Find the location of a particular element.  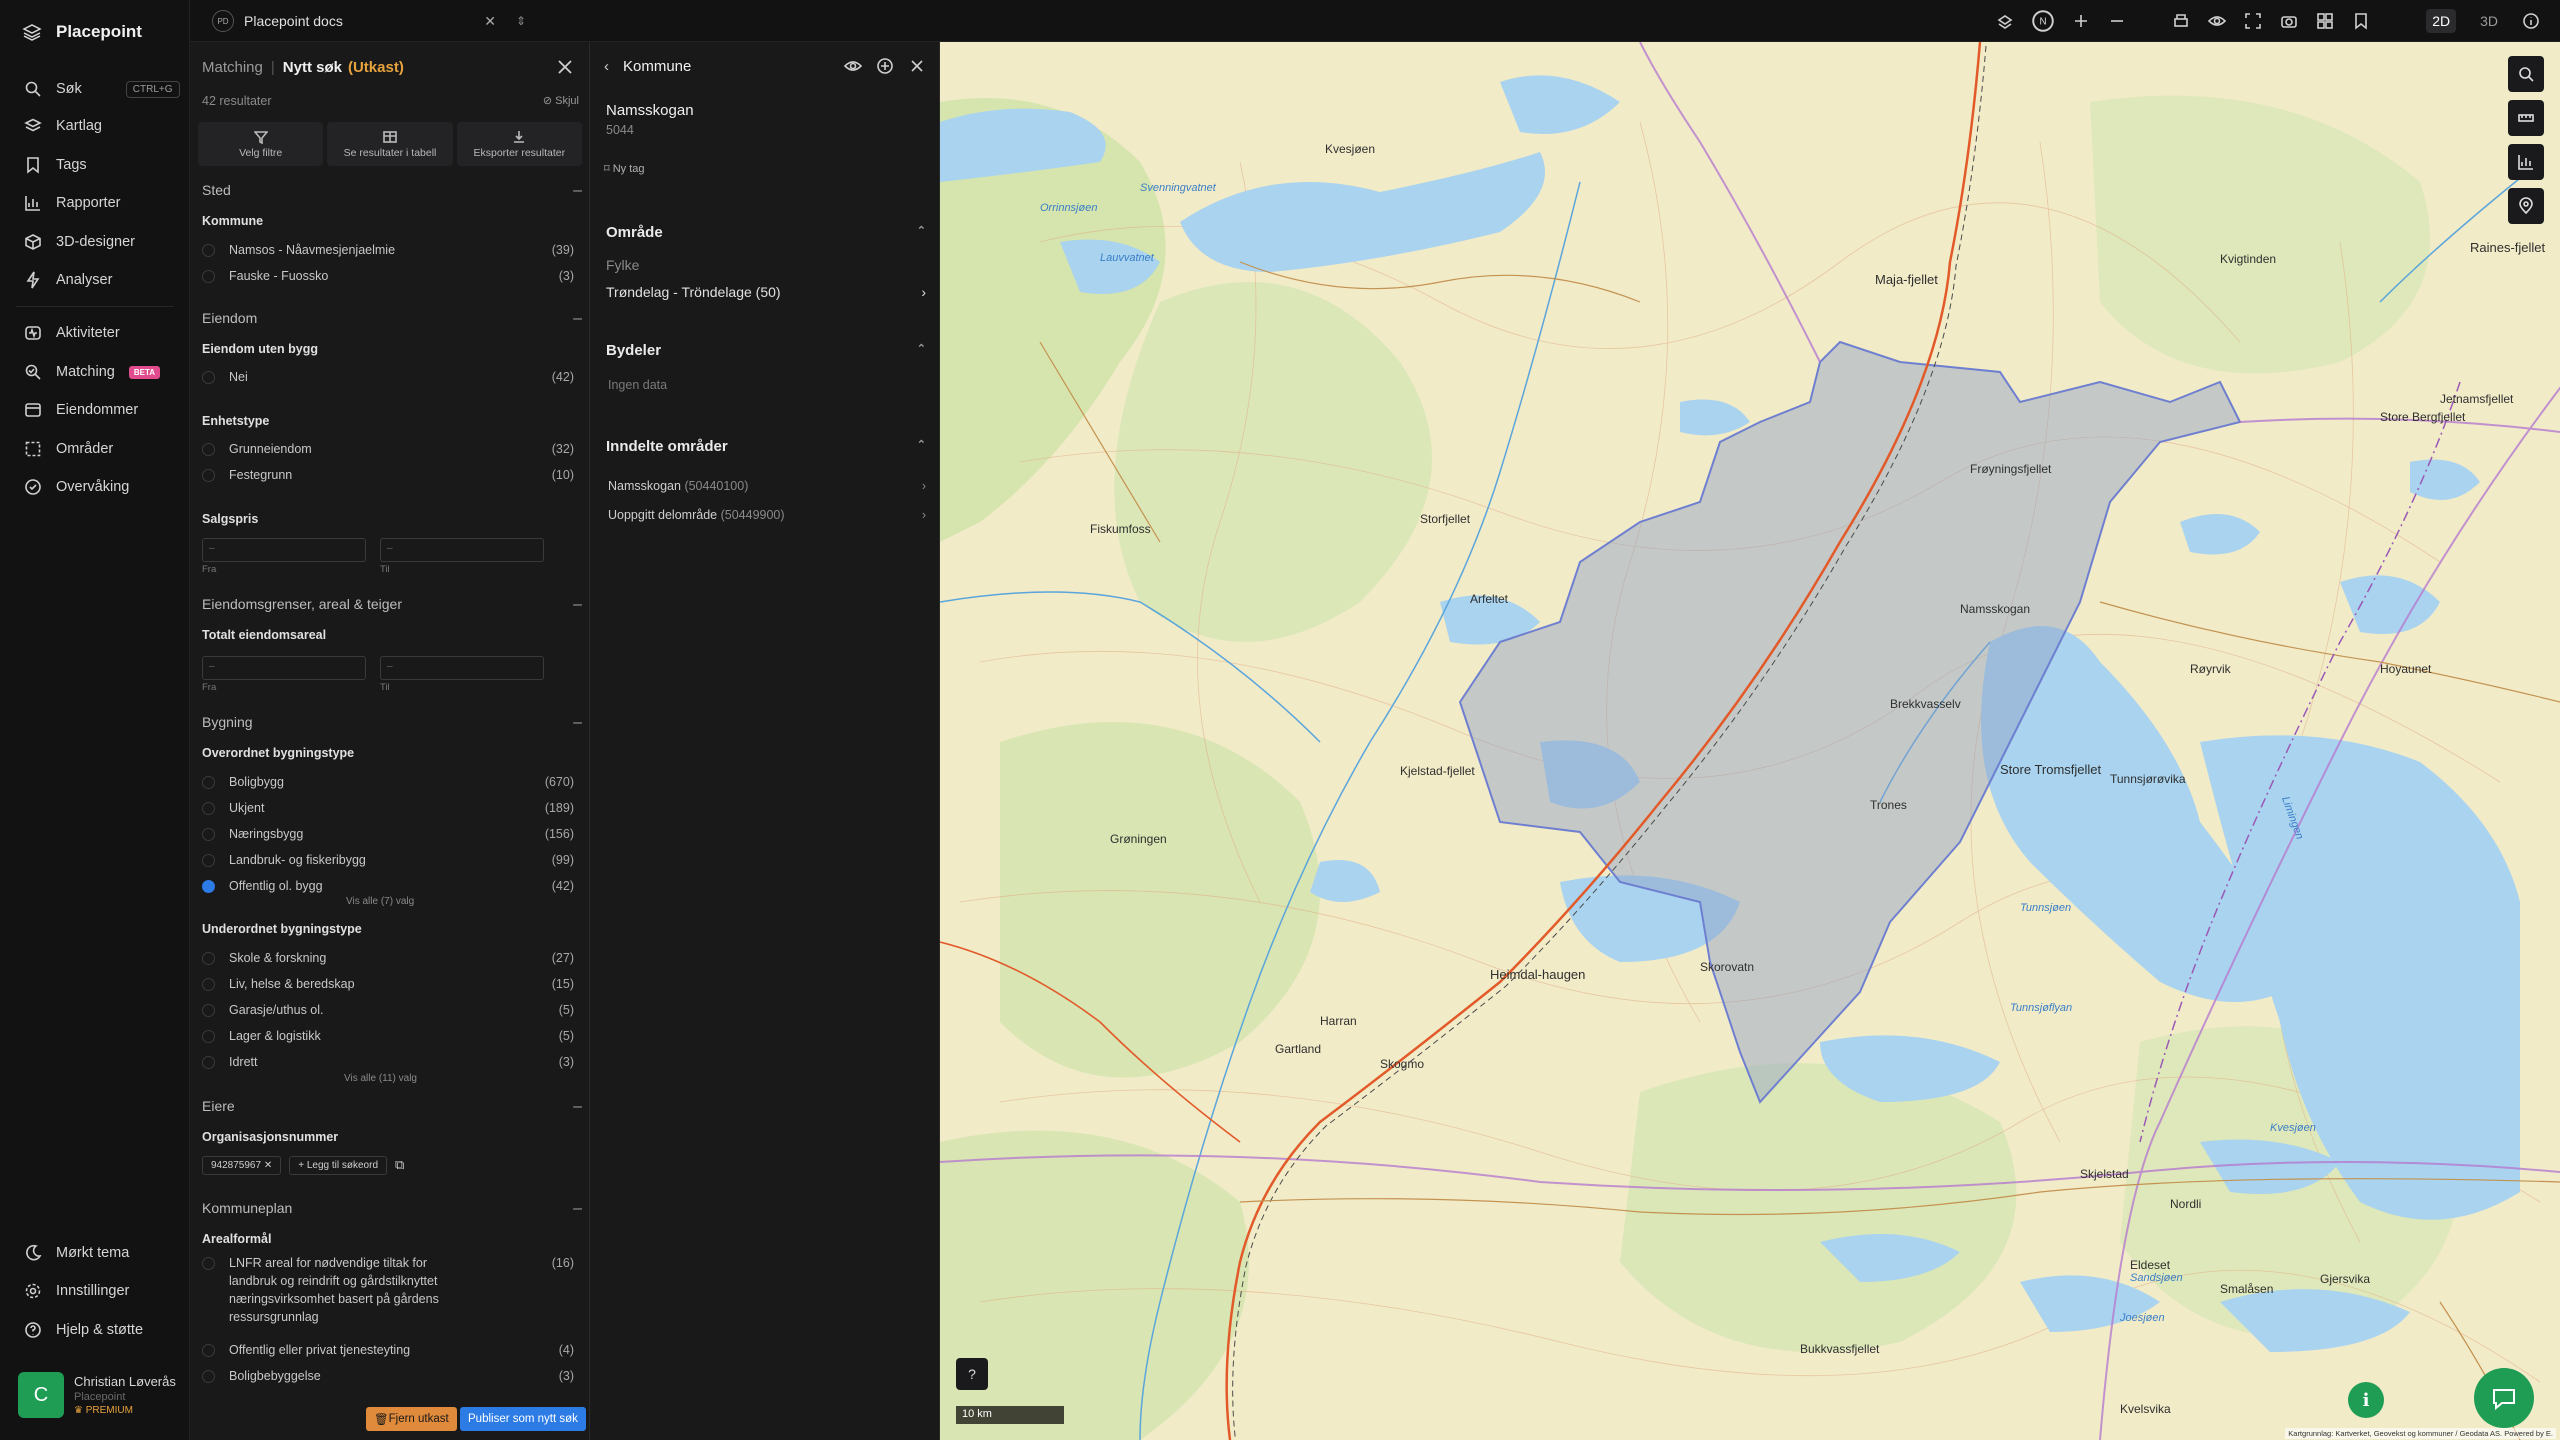

add-keyword-button: + Legg til søkeord is located at coordinates (338, 1165).